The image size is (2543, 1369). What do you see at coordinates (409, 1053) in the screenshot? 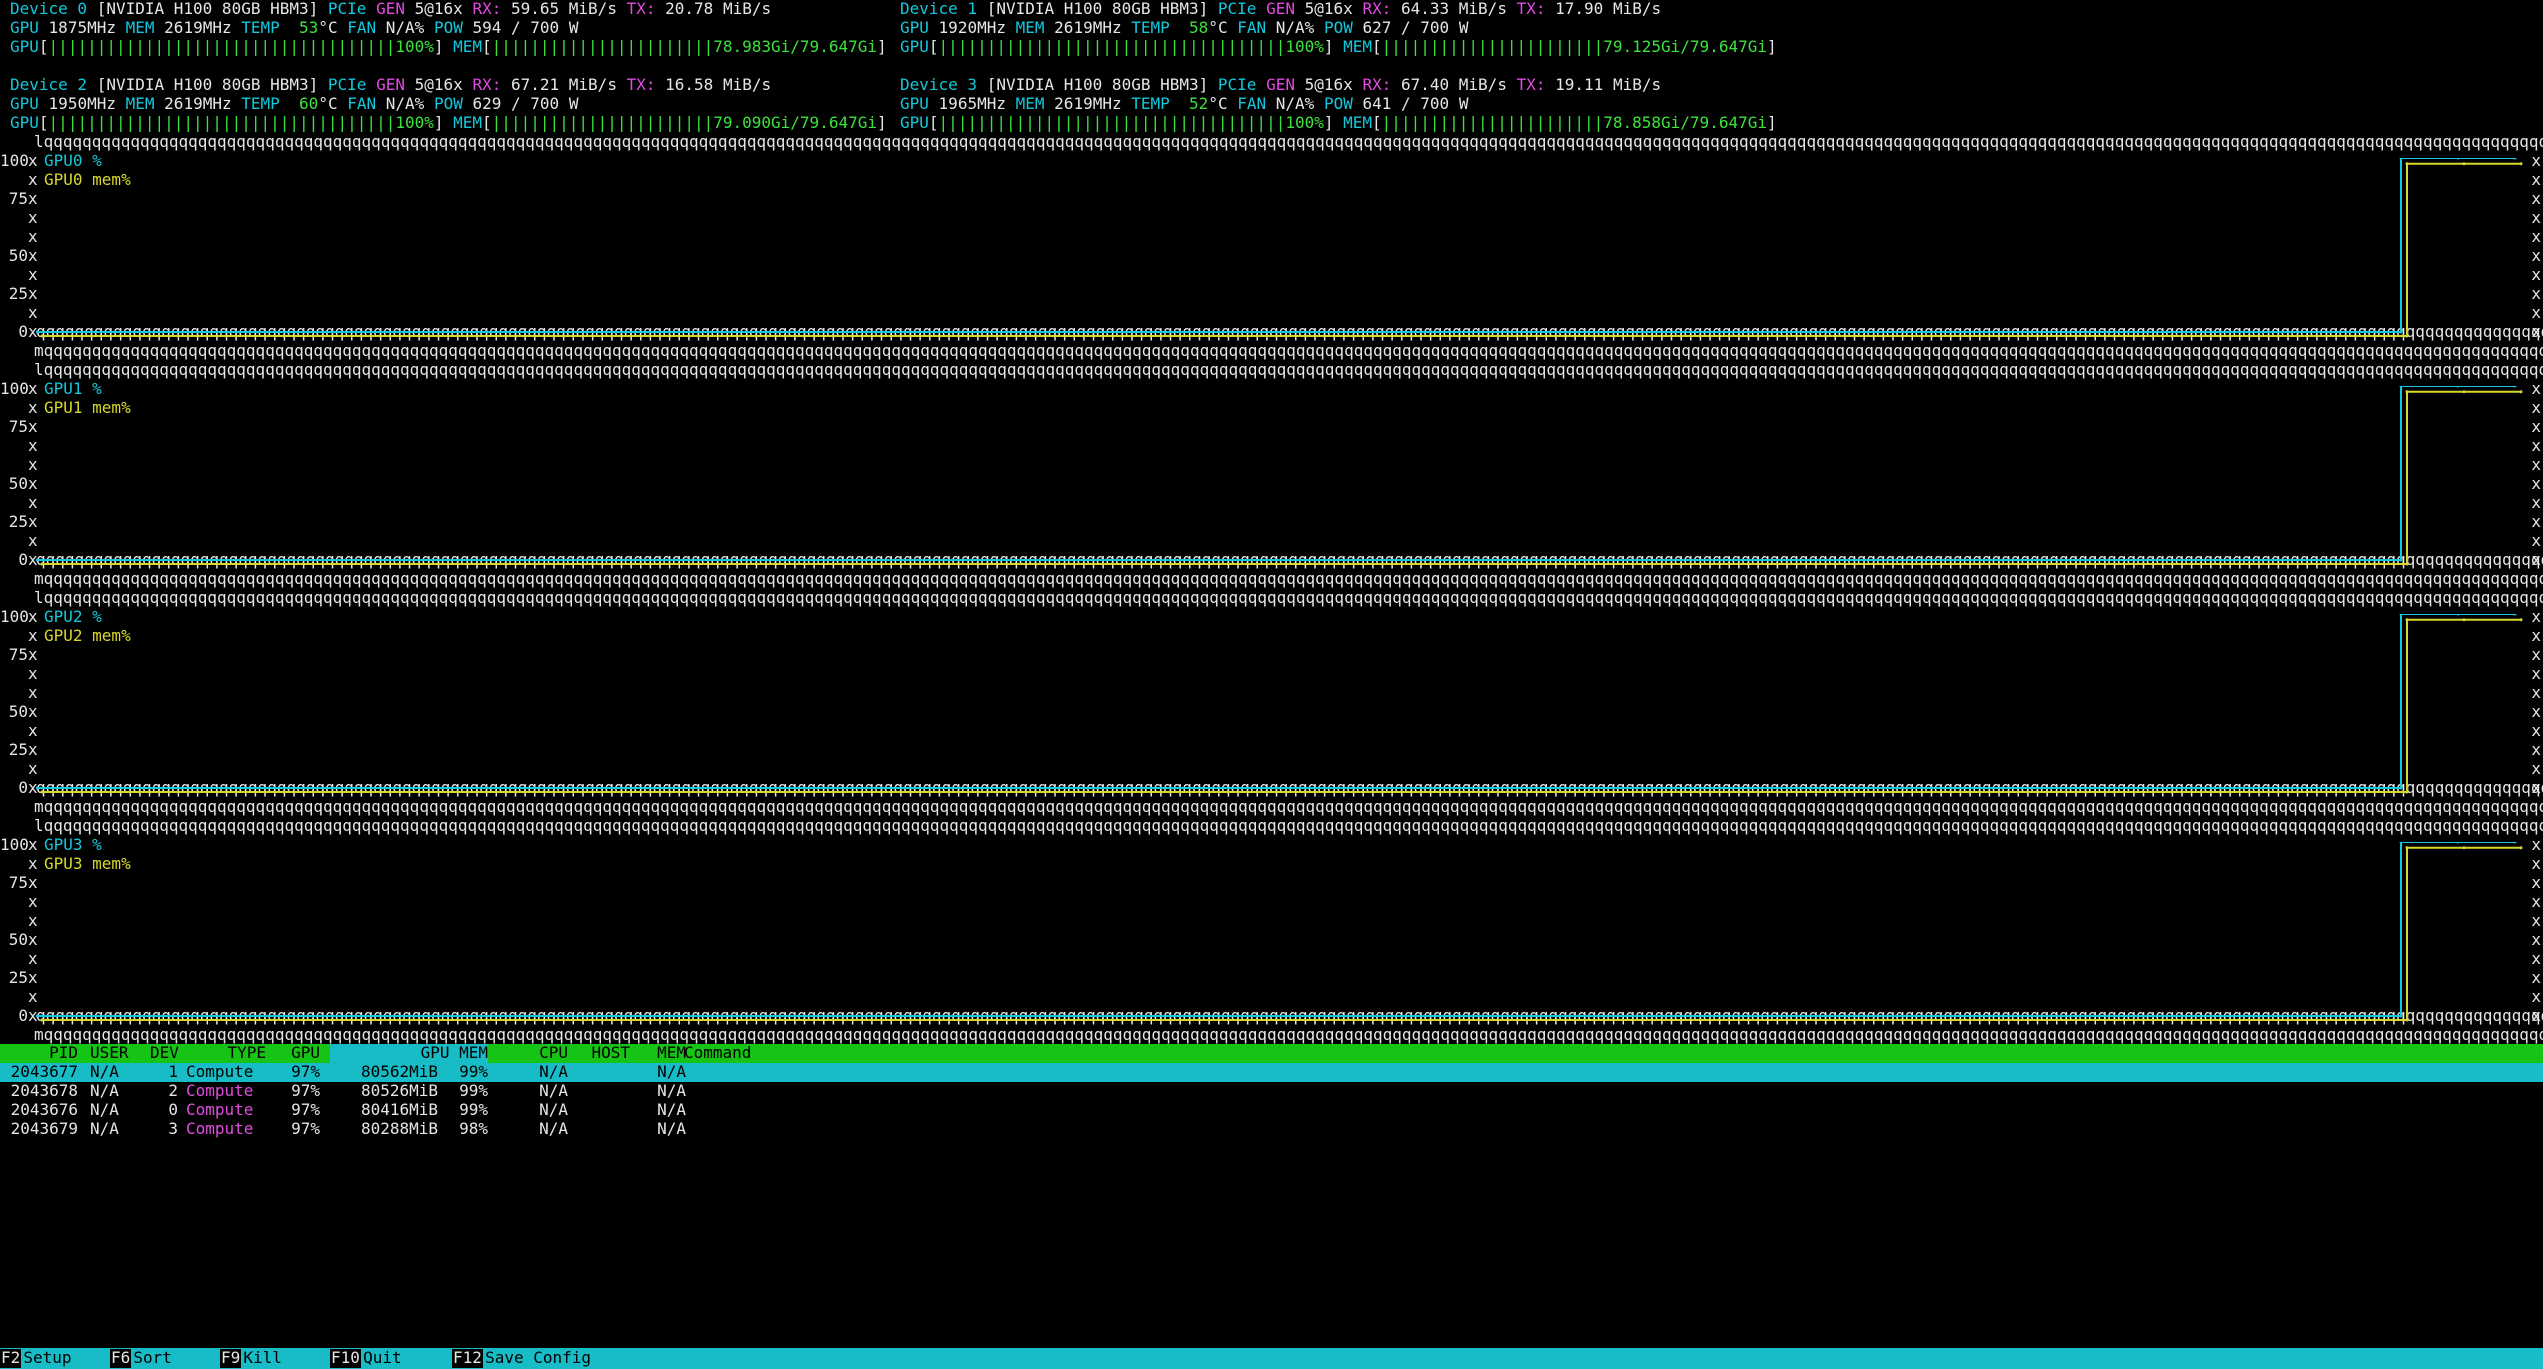
I see `col-gpu-mem: GPU MEM` at bounding box center [409, 1053].